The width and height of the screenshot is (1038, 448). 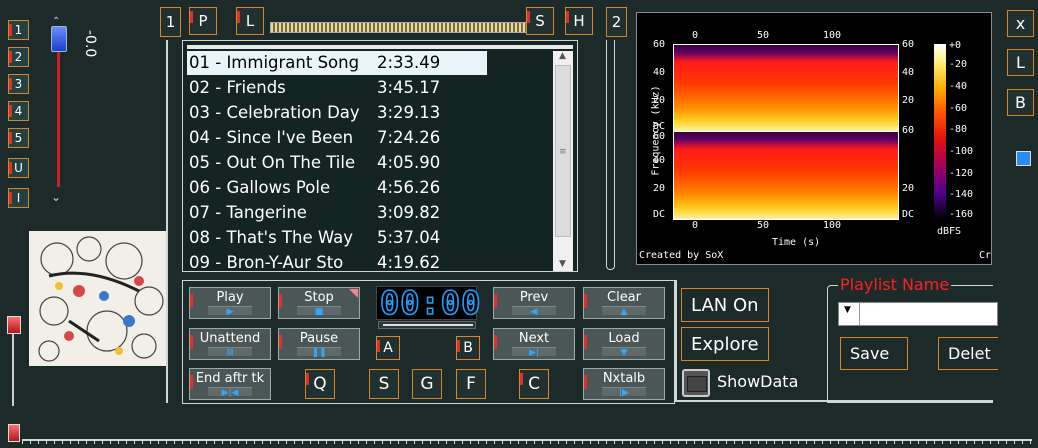 I want to click on preset-1-button: 1, so click(x=18, y=30).